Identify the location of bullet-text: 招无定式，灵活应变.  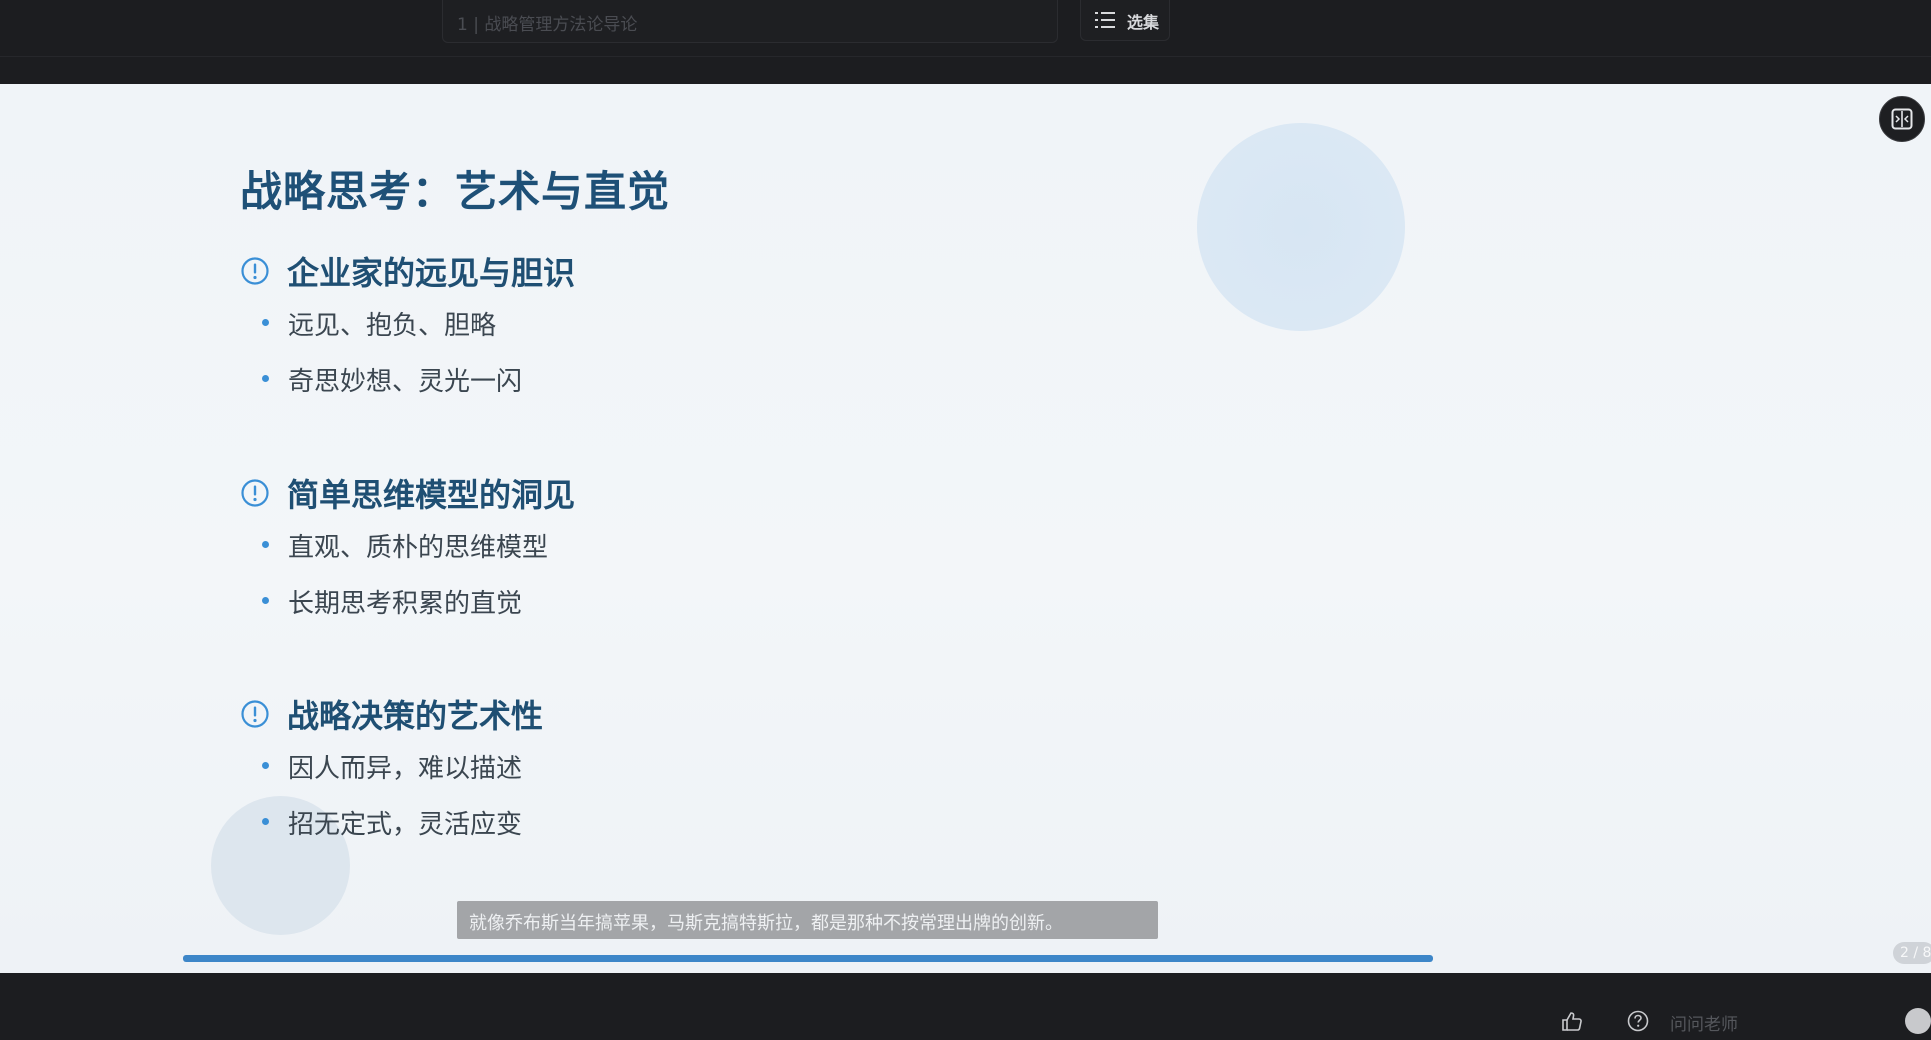
(405, 825).